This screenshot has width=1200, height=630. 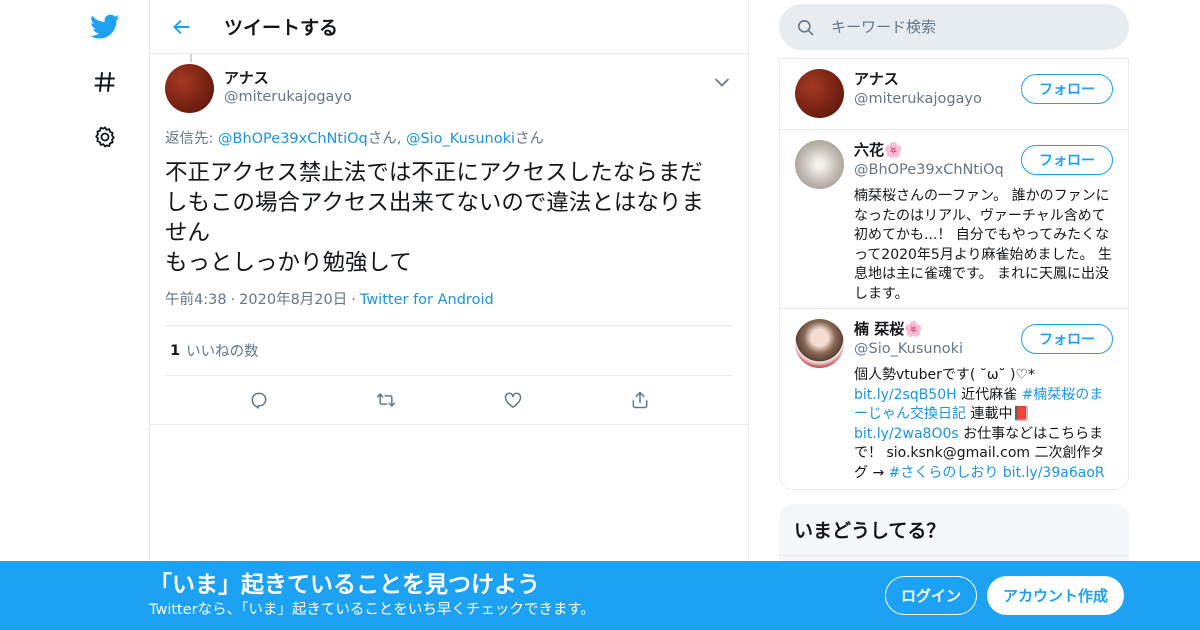 What do you see at coordinates (918, 99) in the screenshot?
I see `user-handle: @miterukajogayo` at bounding box center [918, 99].